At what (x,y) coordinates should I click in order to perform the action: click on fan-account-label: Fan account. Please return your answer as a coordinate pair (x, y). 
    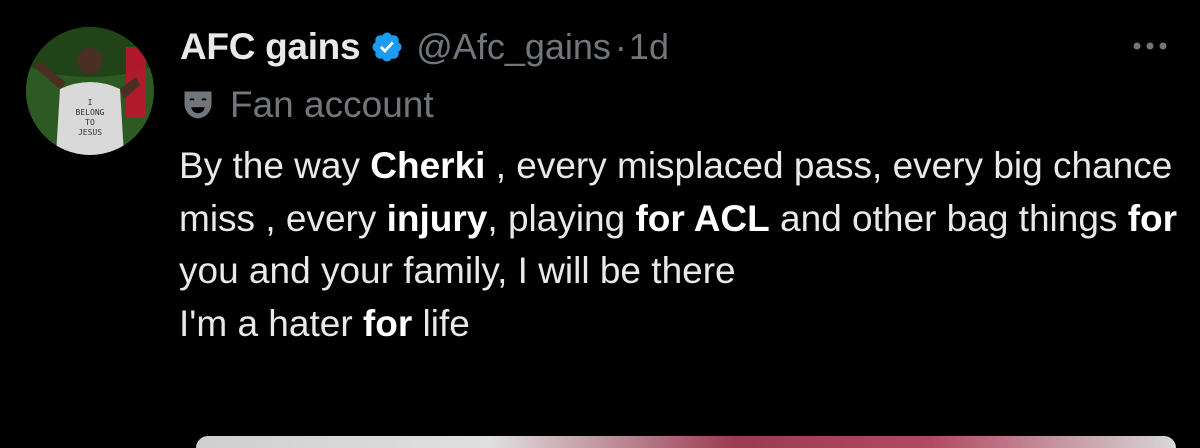
    Looking at the image, I should click on (332, 104).